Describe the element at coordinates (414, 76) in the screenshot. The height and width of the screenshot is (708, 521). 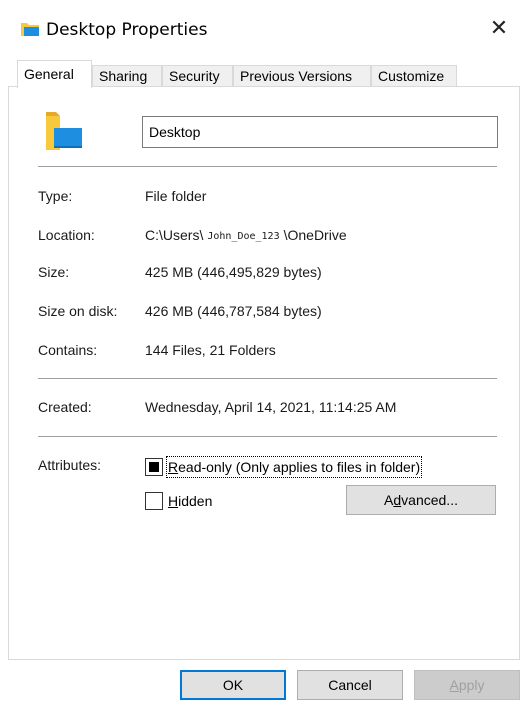
I see `tab-customize: Customize` at that location.